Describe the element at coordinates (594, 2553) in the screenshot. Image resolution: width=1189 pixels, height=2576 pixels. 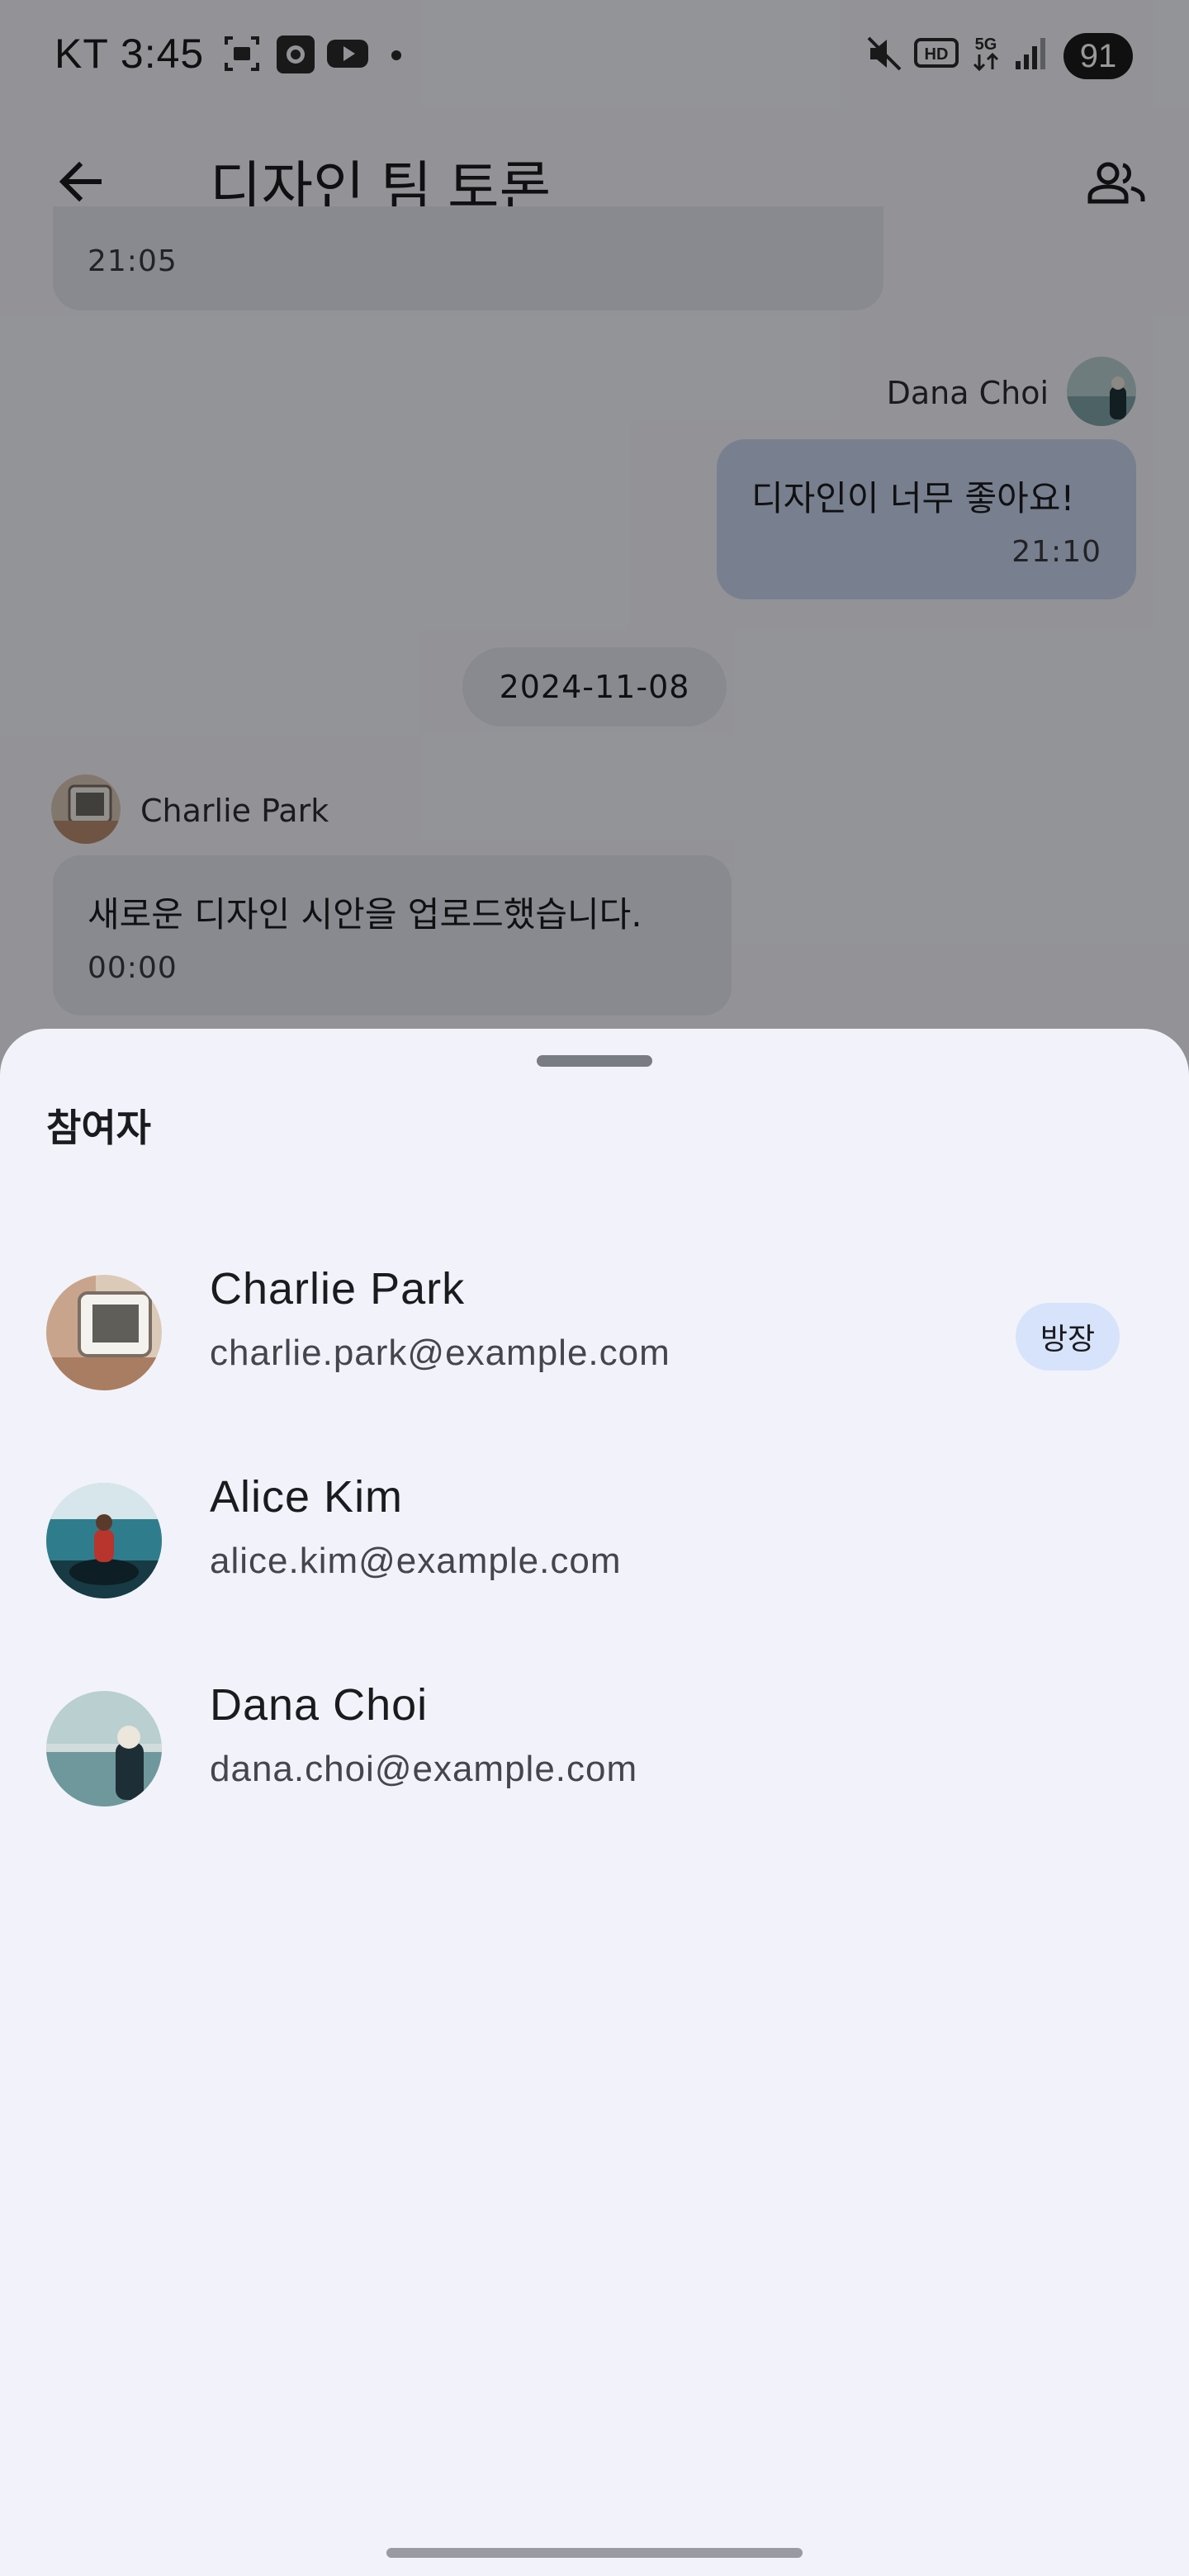
I see `home-indicator` at that location.